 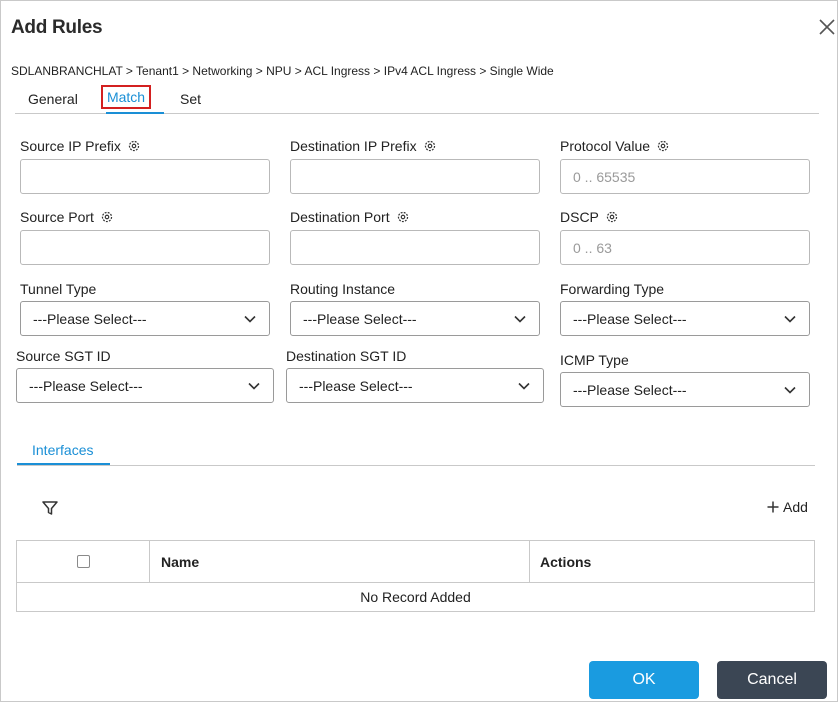 I want to click on icmp-type-select: ---Please Select---, so click(x=685, y=389).